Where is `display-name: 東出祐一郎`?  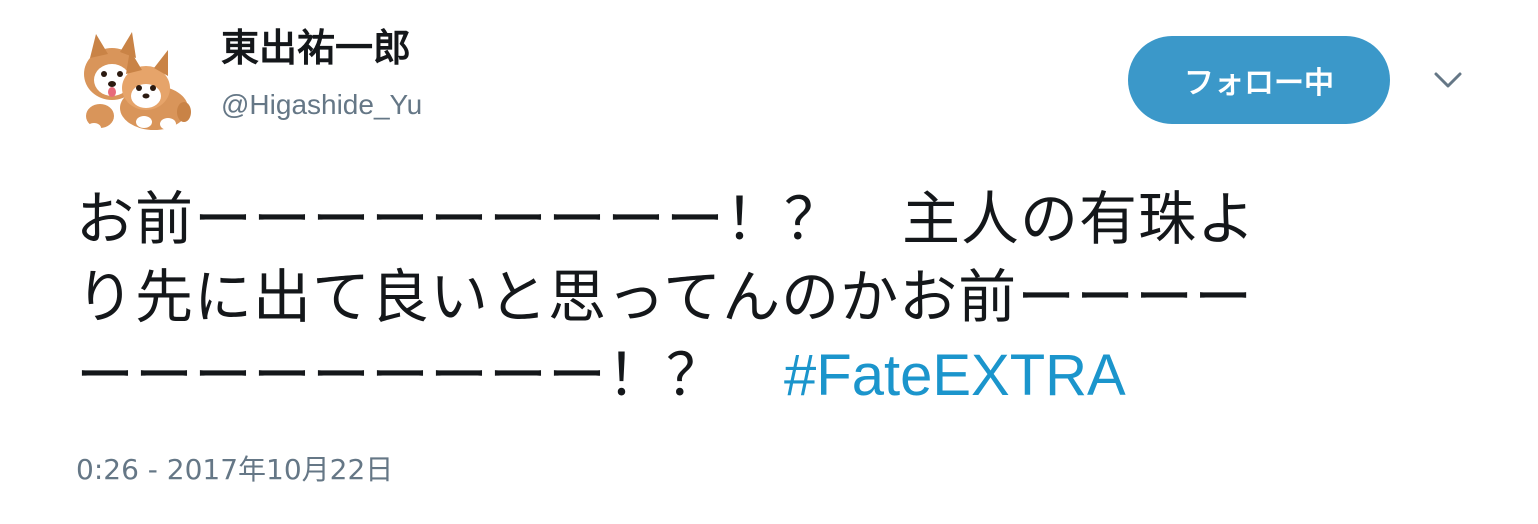 display-name: 東出祐一郎 is located at coordinates (316, 48).